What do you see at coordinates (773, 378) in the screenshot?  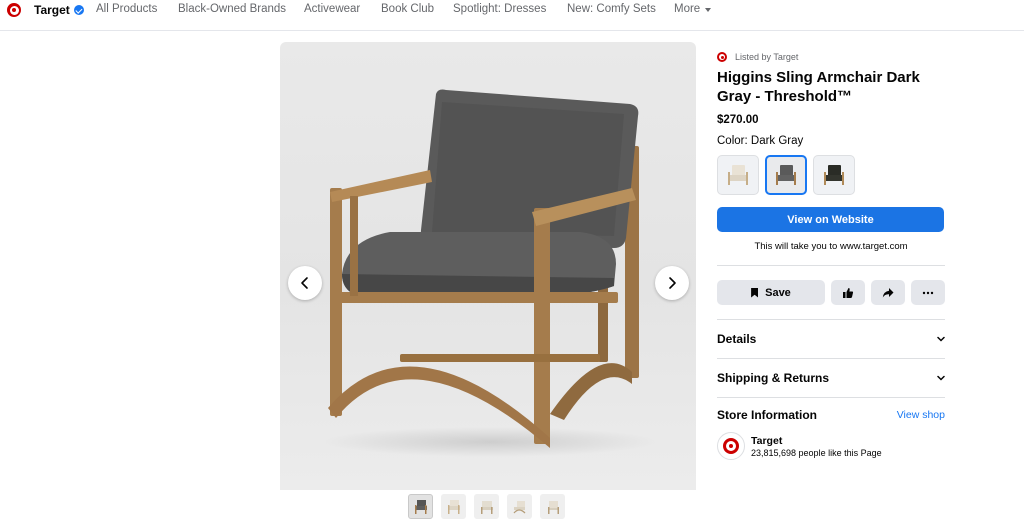 I see `shipping-returns-label: Shipping & Returns` at bounding box center [773, 378].